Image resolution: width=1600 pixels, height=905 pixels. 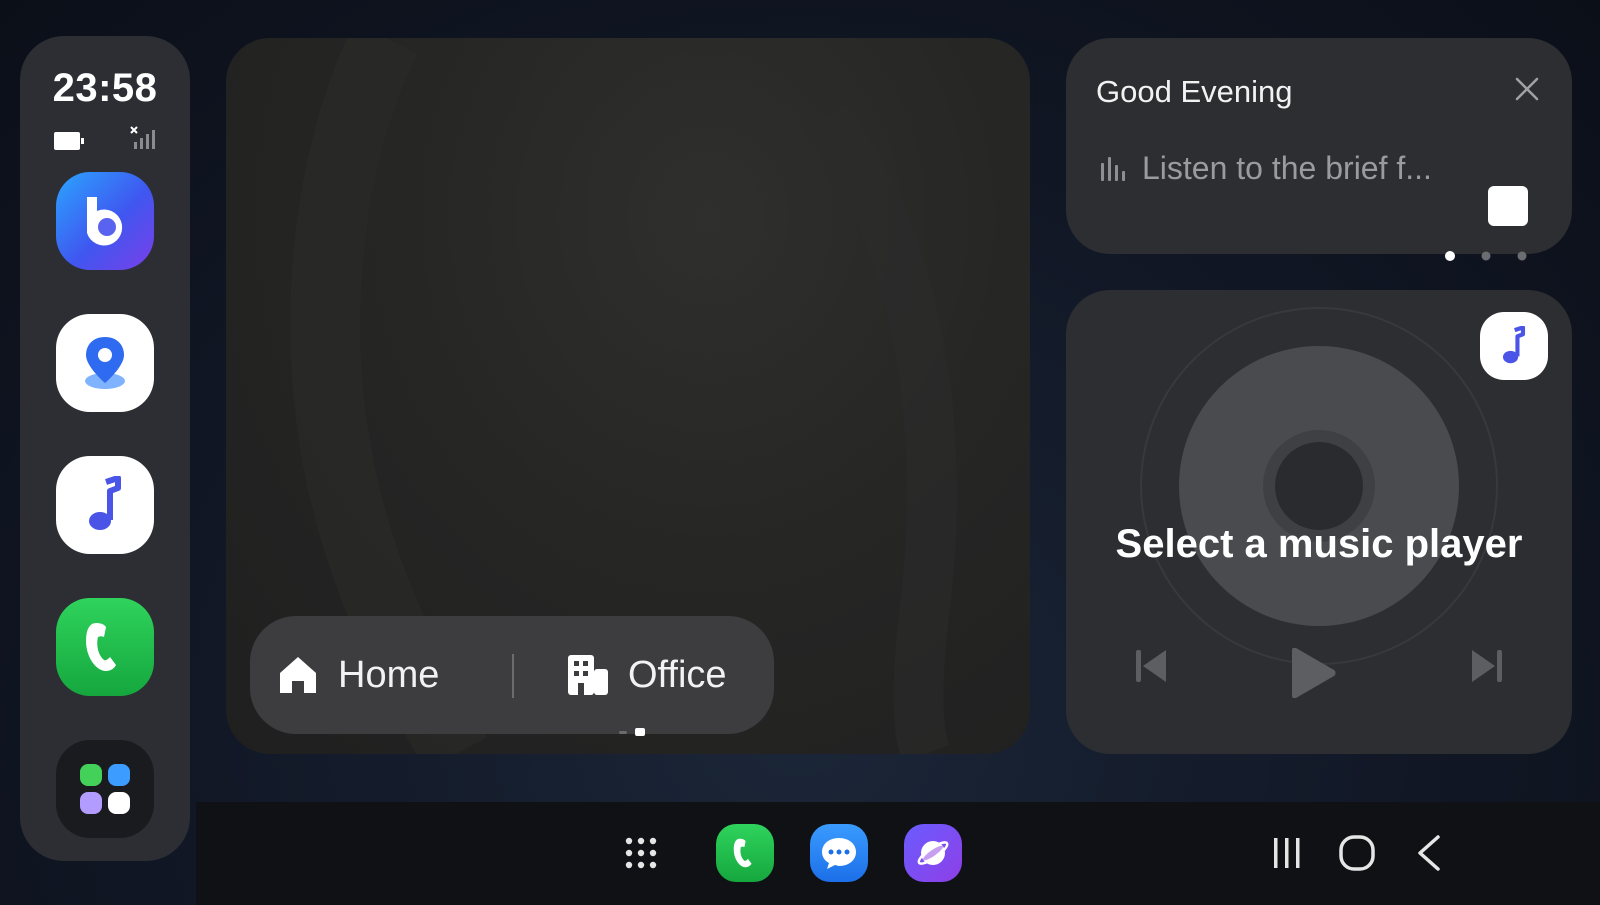 I want to click on destination-divider, so click(x=513, y=676).